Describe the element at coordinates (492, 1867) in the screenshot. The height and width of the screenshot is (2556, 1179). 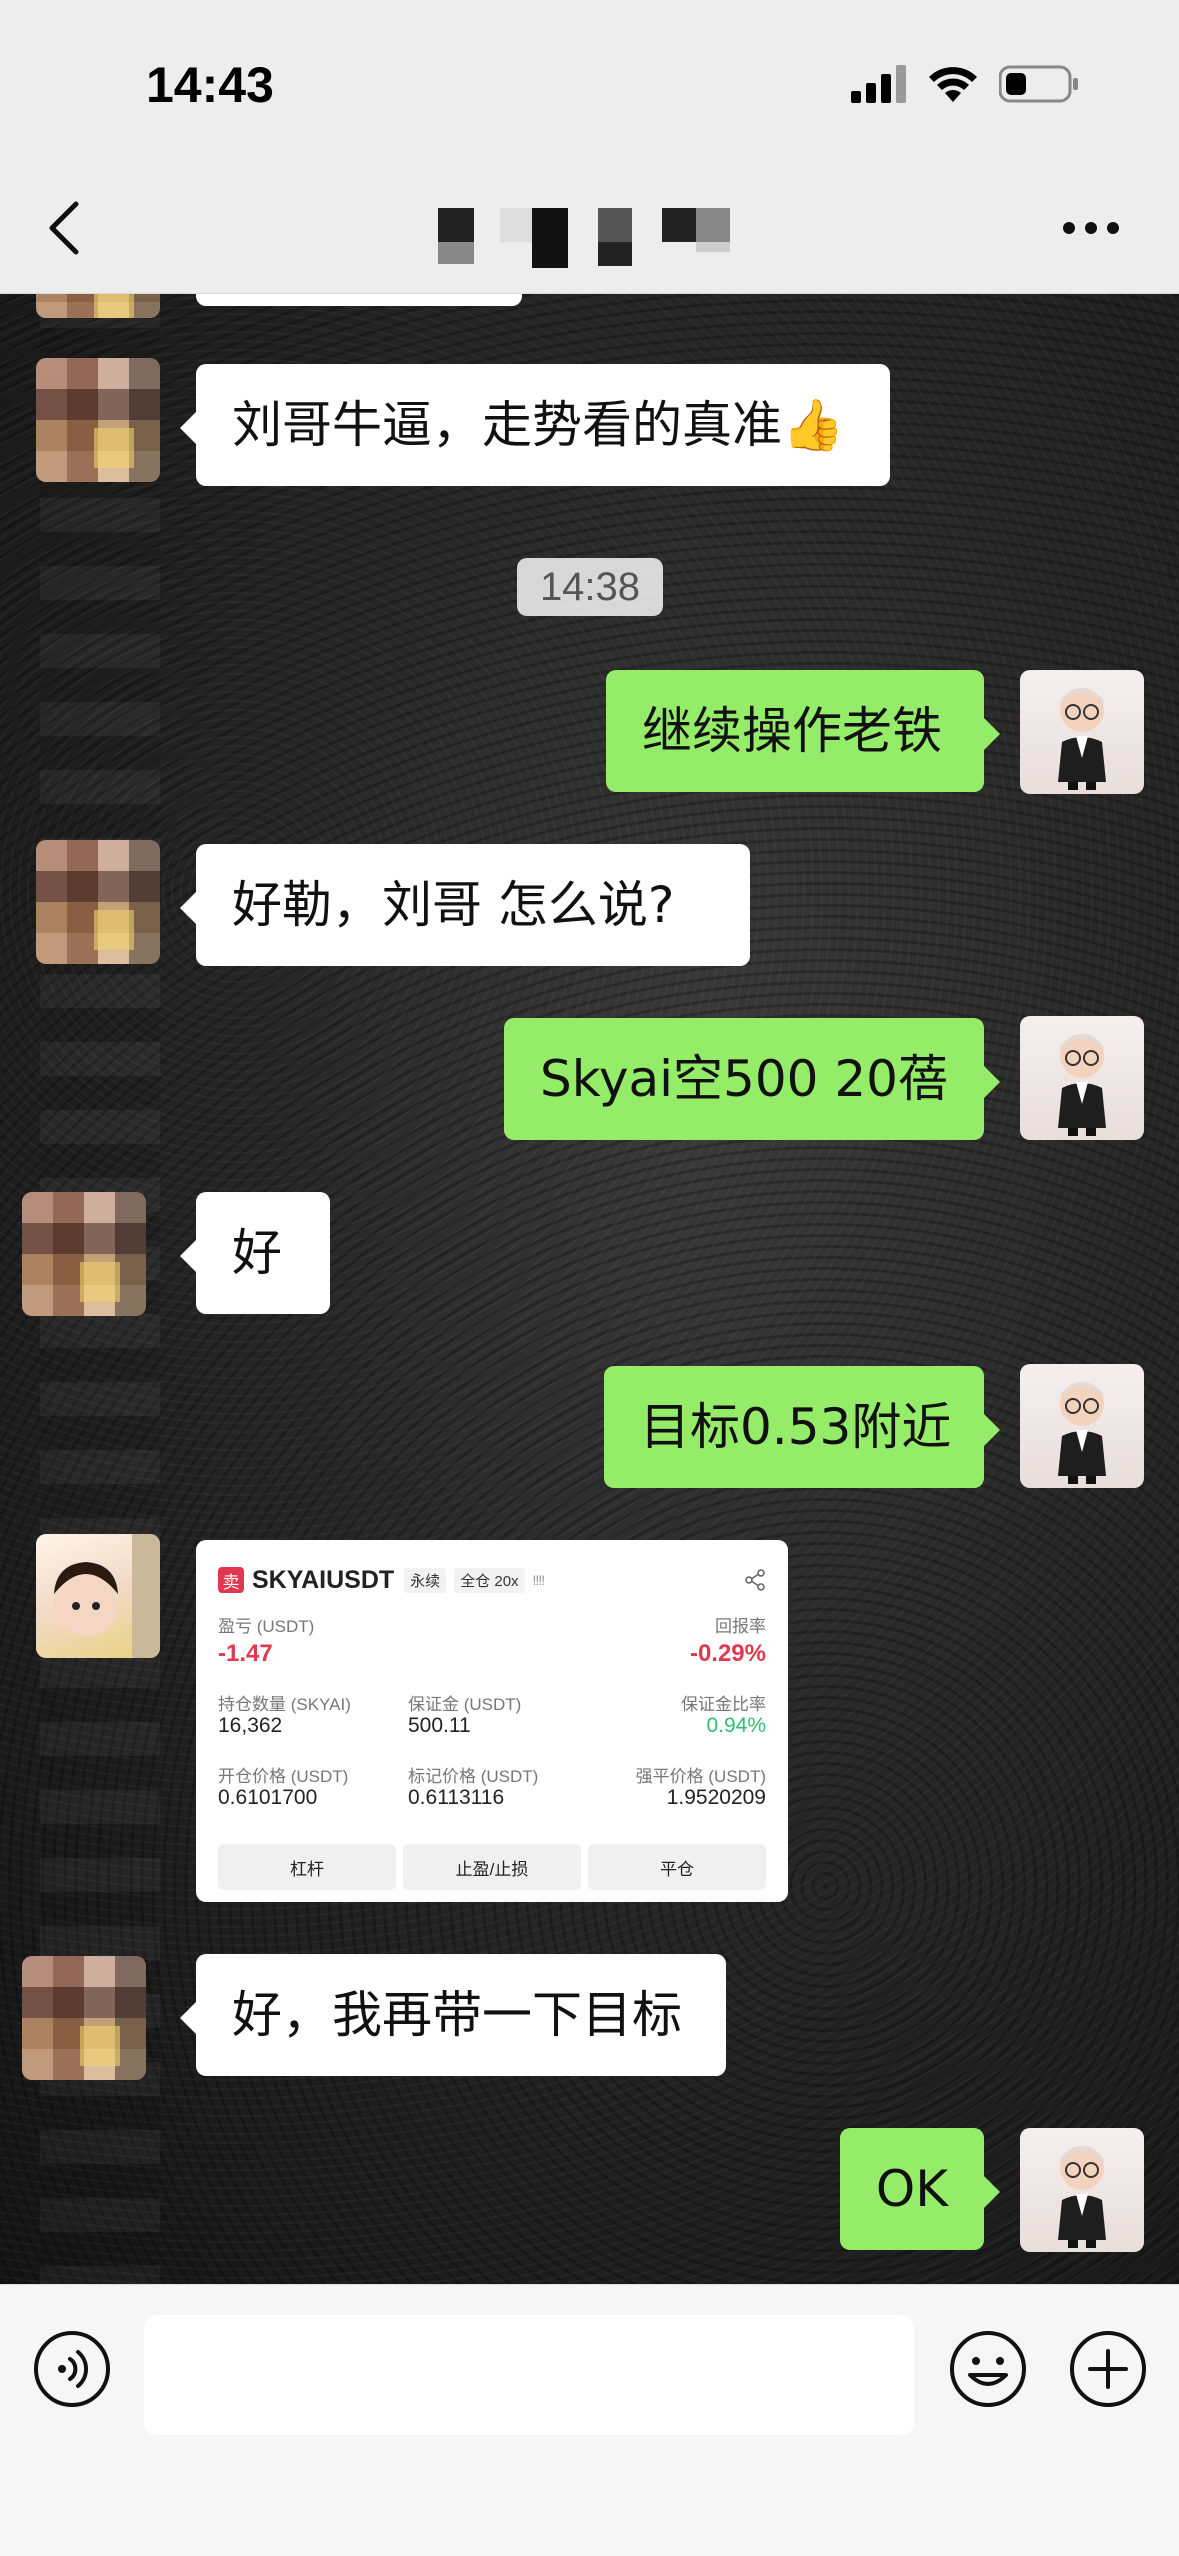
I see `tpsl-button: 止盈/止损` at that location.